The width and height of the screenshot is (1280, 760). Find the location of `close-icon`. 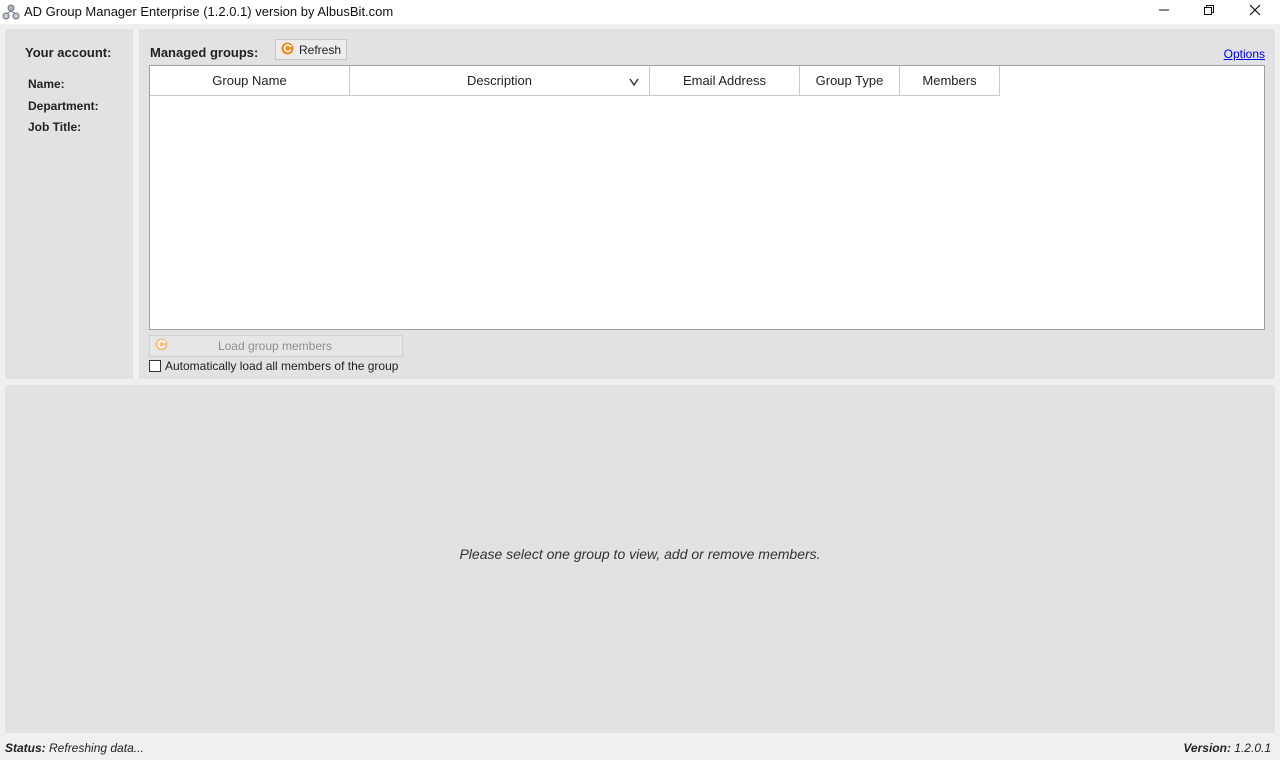

close-icon is located at coordinates (1255, 12).